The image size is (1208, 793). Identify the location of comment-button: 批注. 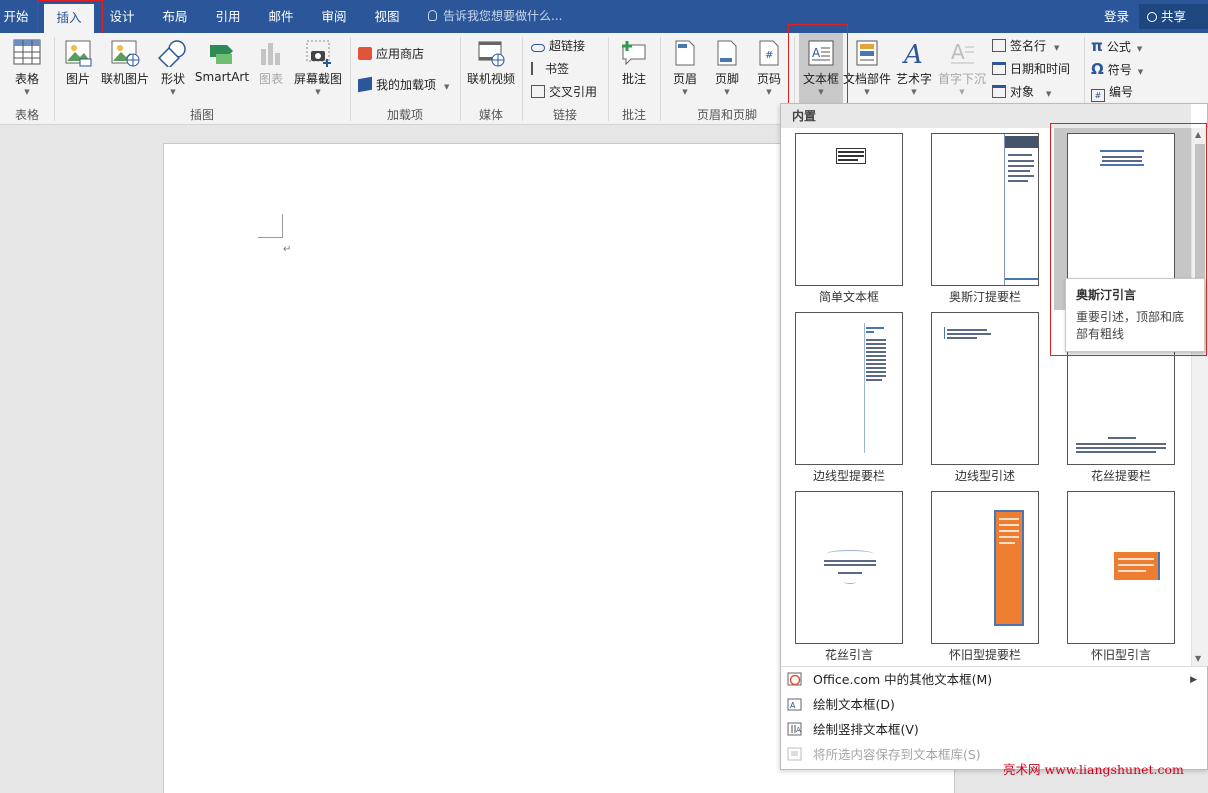
(634, 63).